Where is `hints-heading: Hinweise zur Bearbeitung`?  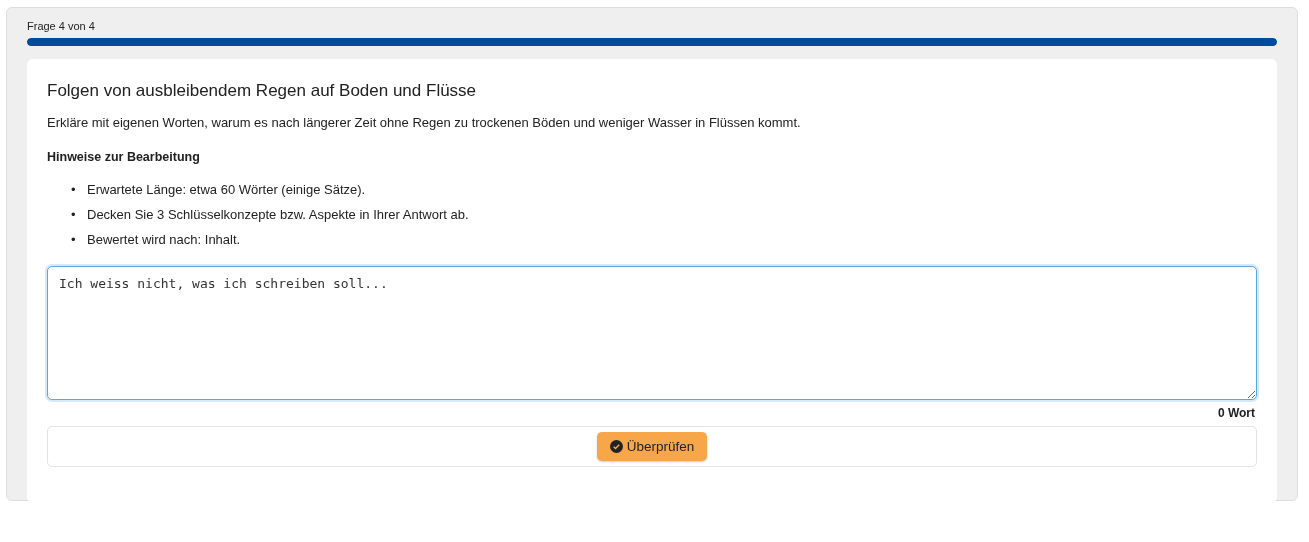
hints-heading: Hinweise zur Bearbeitung is located at coordinates (124, 157).